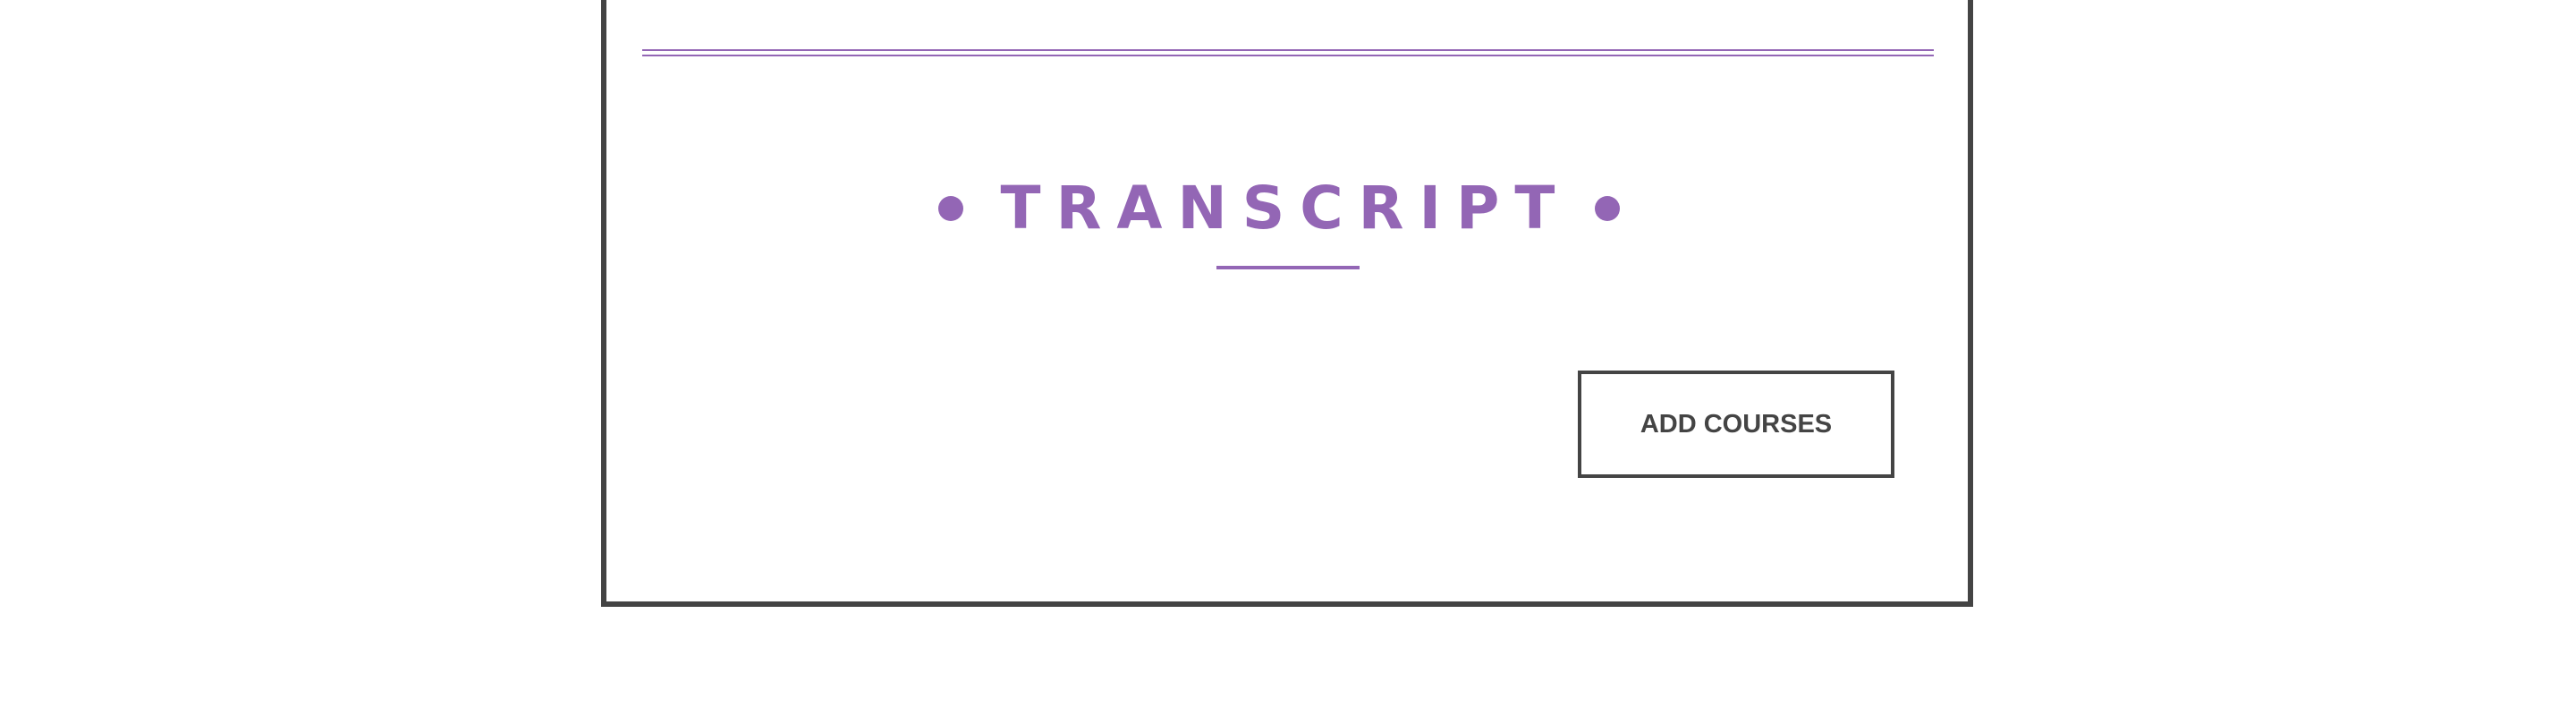  What do you see at coordinates (1288, 267) in the screenshot?
I see `title-underline` at bounding box center [1288, 267].